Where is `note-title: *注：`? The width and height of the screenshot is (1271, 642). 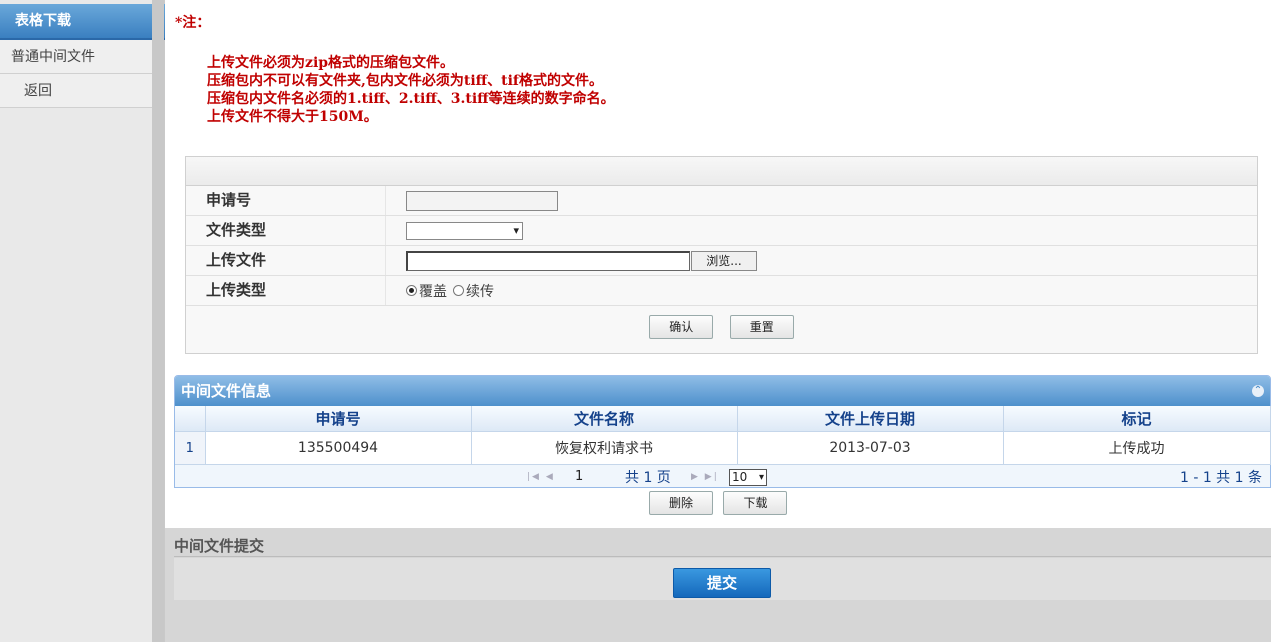
note-title: *注： is located at coordinates (193, 23).